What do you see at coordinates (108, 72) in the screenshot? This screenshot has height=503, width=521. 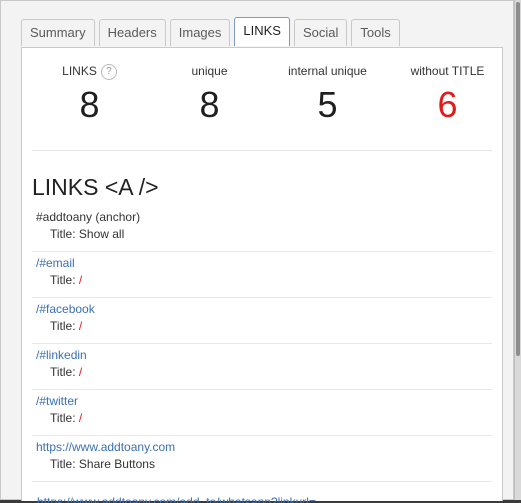 I see `help-icon: ?` at bounding box center [108, 72].